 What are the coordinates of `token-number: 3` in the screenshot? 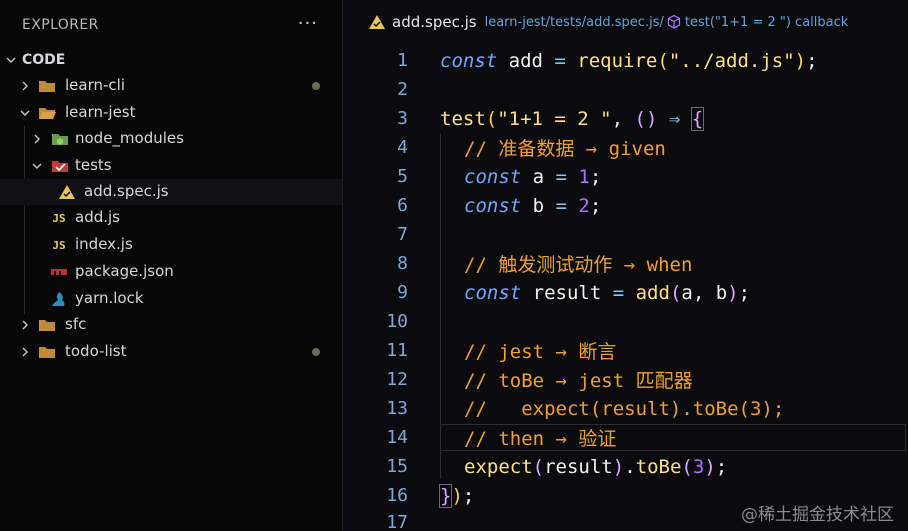 It's located at (698, 466).